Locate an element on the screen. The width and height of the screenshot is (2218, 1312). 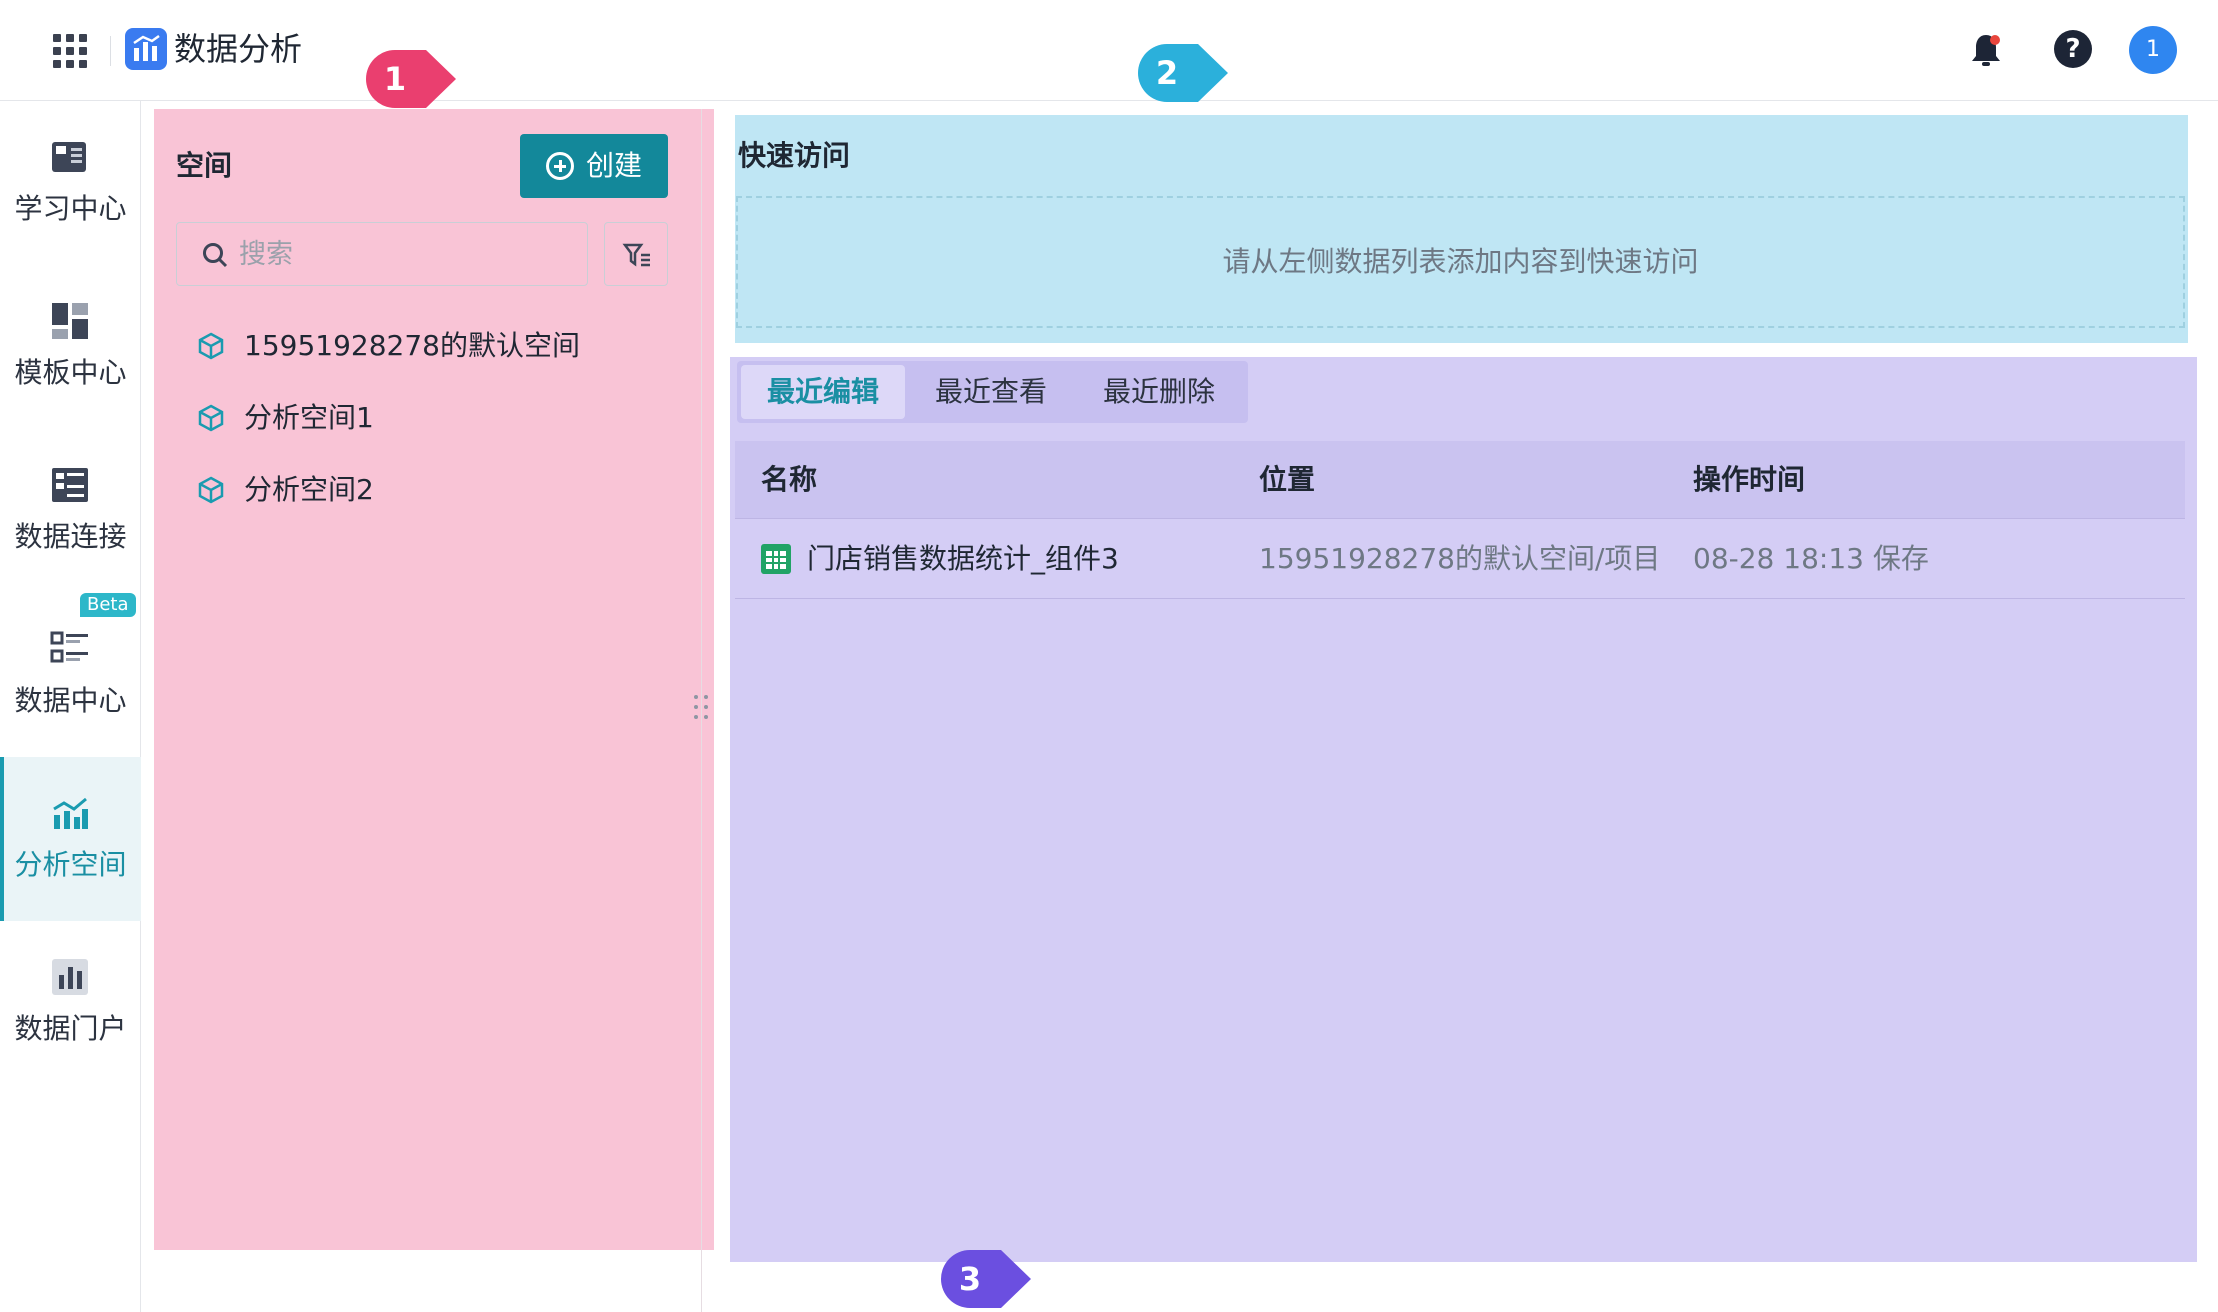
recent-tabs: 最近编辑 最近查看 最近删除 is located at coordinates (992, 392).